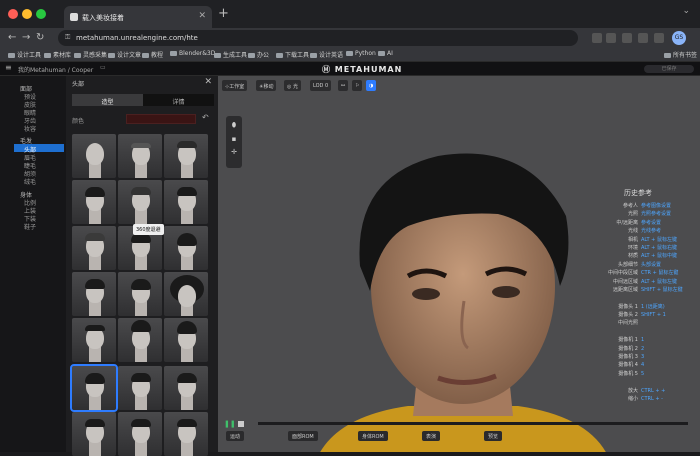 This screenshot has width=700, height=456. Describe the element at coordinates (30, 226) in the screenshot. I see `nav-item: 鞋子` at that location.